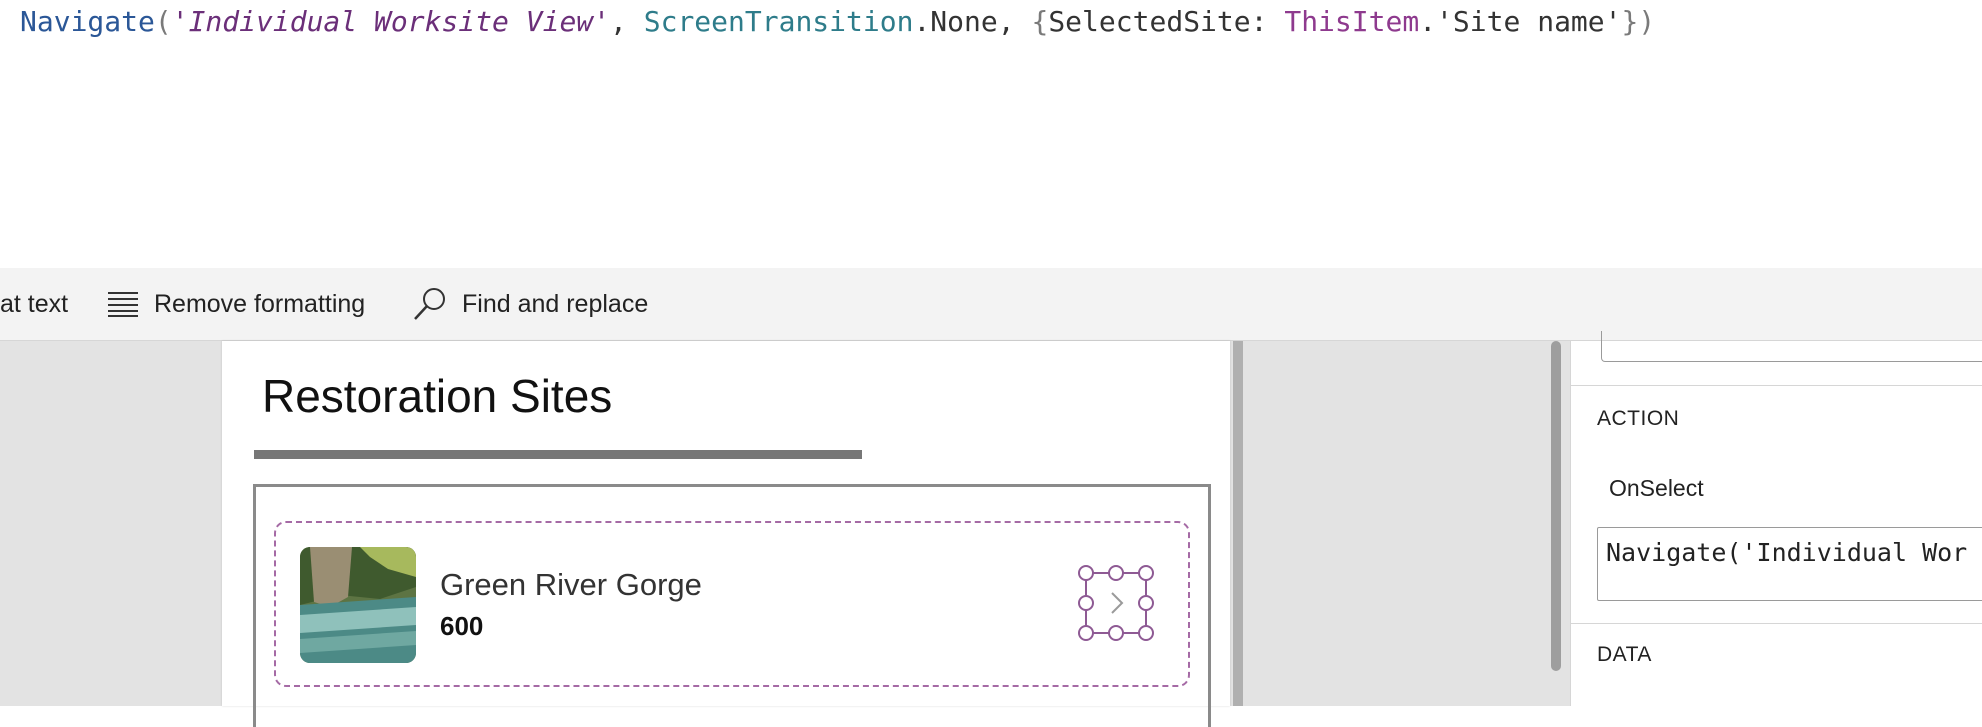 The image size is (1982, 727). Describe the element at coordinates (429, 304) in the screenshot. I see `search-icon` at that location.